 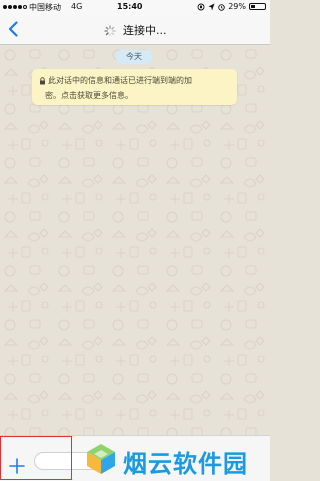 What do you see at coordinates (101, 459) in the screenshot?
I see `watermark-cube-logo` at bounding box center [101, 459].